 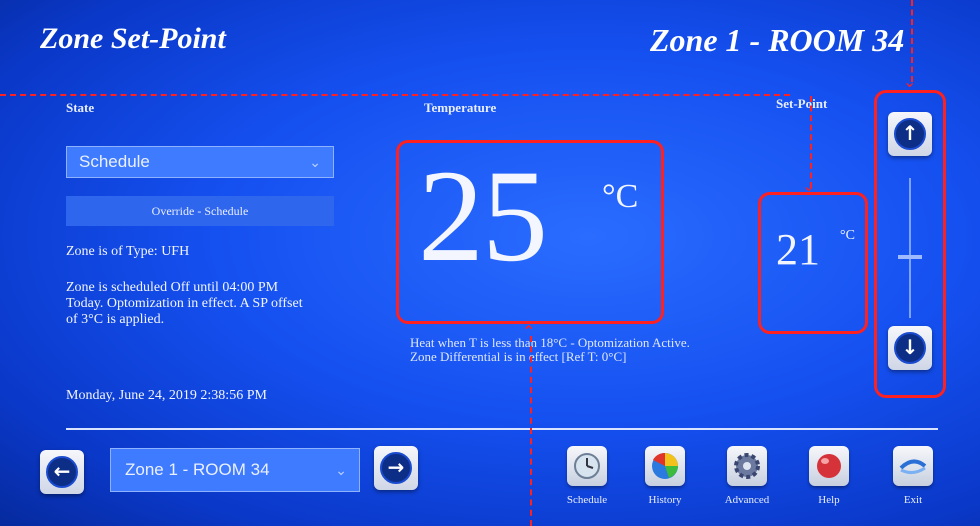 I want to click on schedule-button: Schedule, so click(x=587, y=476).